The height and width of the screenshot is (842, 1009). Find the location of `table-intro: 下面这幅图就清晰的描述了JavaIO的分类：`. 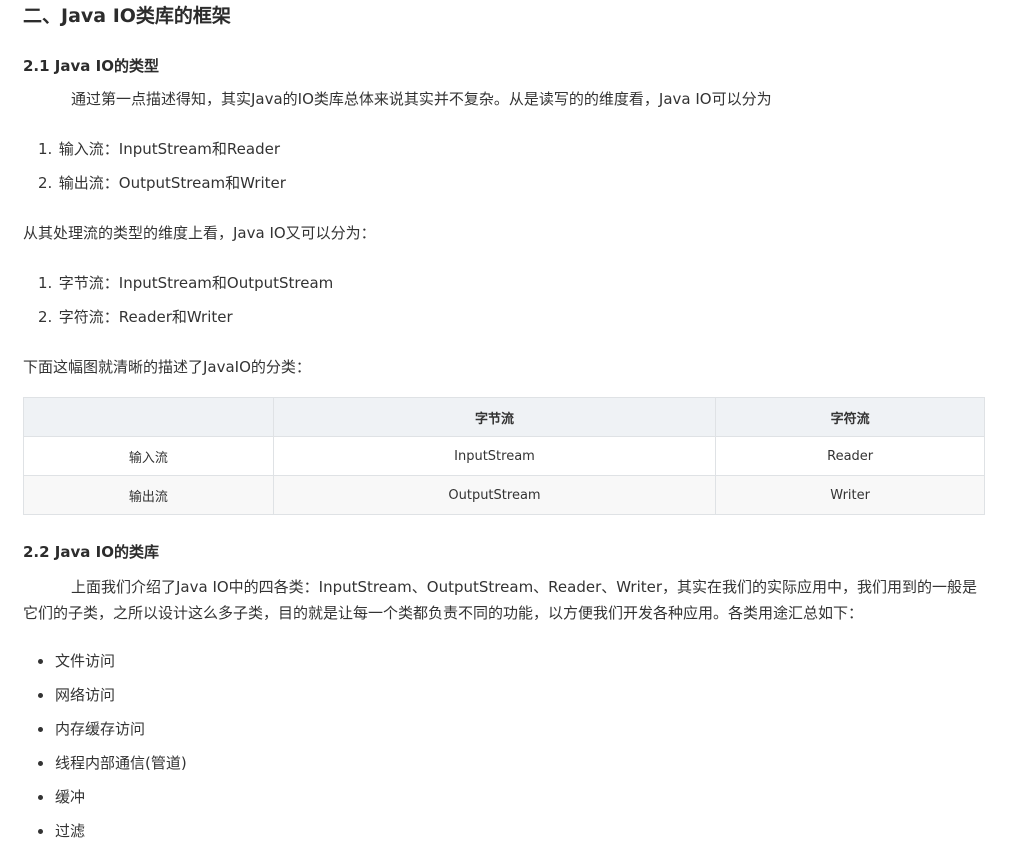

table-intro: 下面这幅图就清晰的描述了JavaIO的分类： is located at coordinates (167, 367).